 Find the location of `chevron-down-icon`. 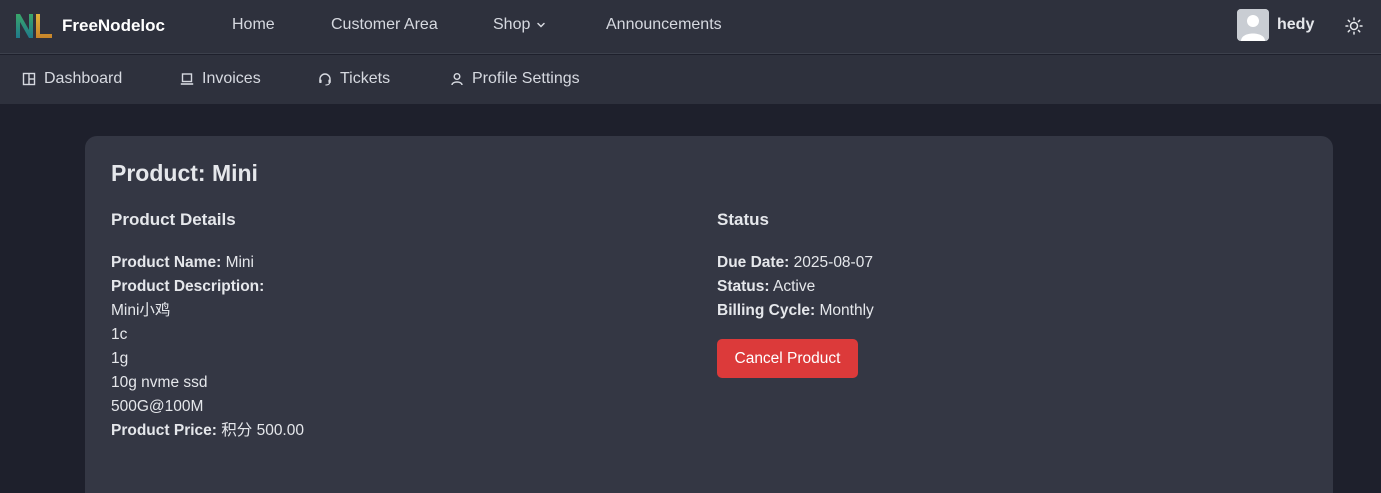

chevron-down-icon is located at coordinates (541, 25).